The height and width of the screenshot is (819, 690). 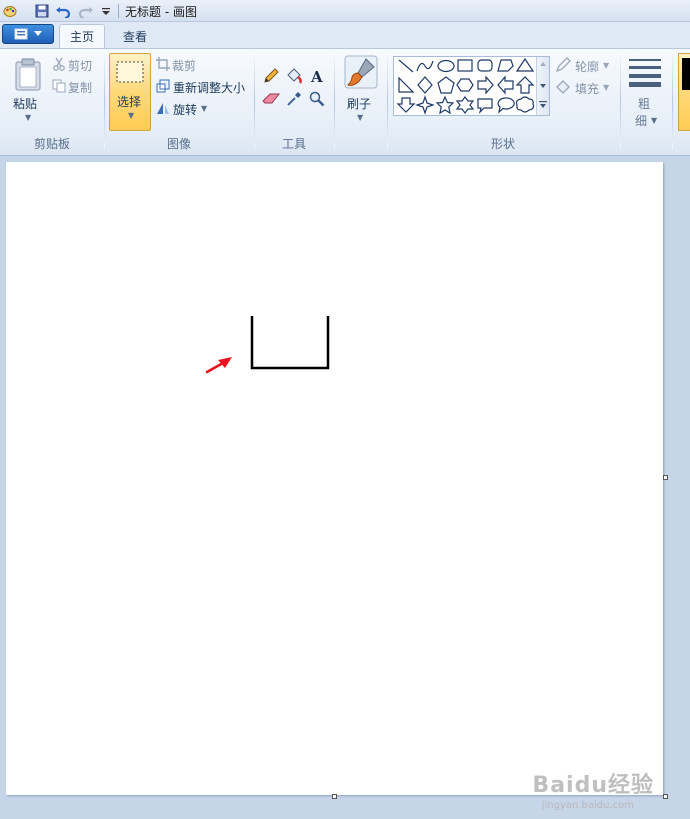 I want to click on outline-dropdown-icon: ▼, so click(x=606, y=65).